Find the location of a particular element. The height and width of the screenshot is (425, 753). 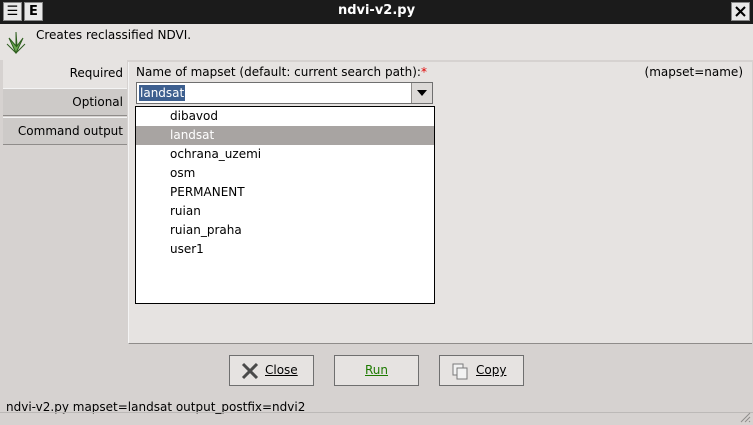

run-button-label: Run is located at coordinates (377, 370).